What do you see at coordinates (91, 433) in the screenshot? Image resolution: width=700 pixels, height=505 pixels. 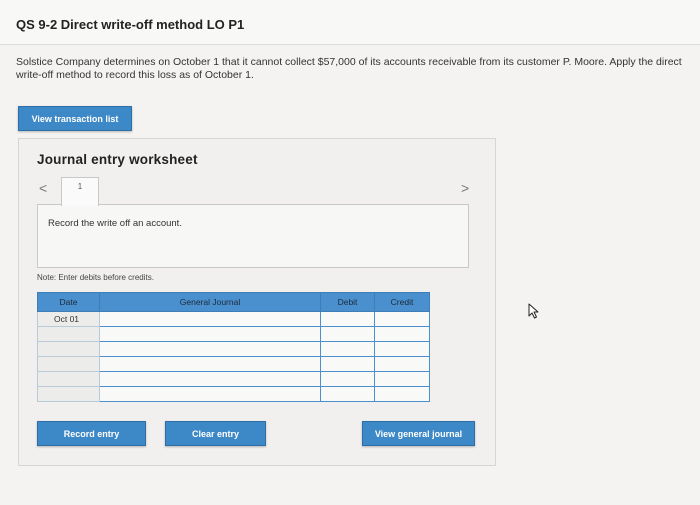 I see `record-entry-button: Record entry` at bounding box center [91, 433].